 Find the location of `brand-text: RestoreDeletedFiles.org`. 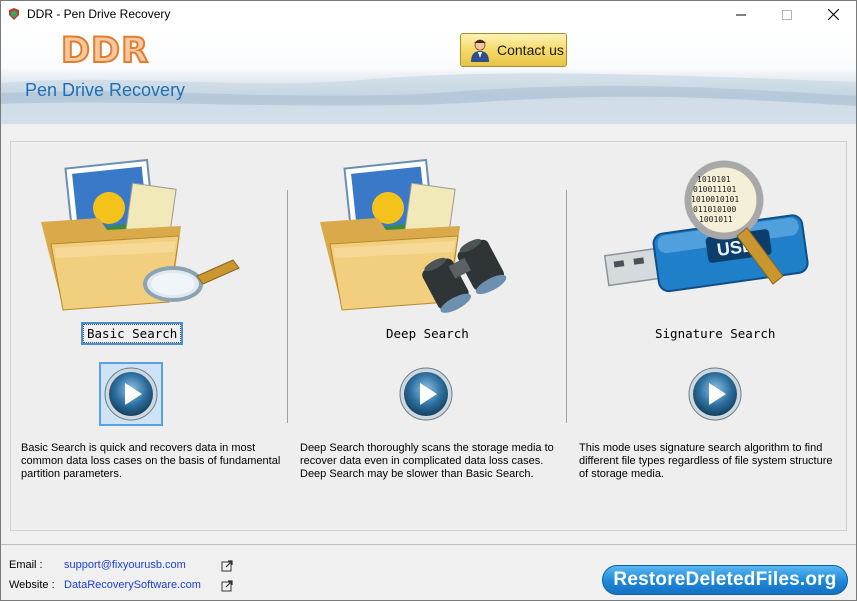

brand-text: RestoreDeletedFiles.org is located at coordinates (725, 579).